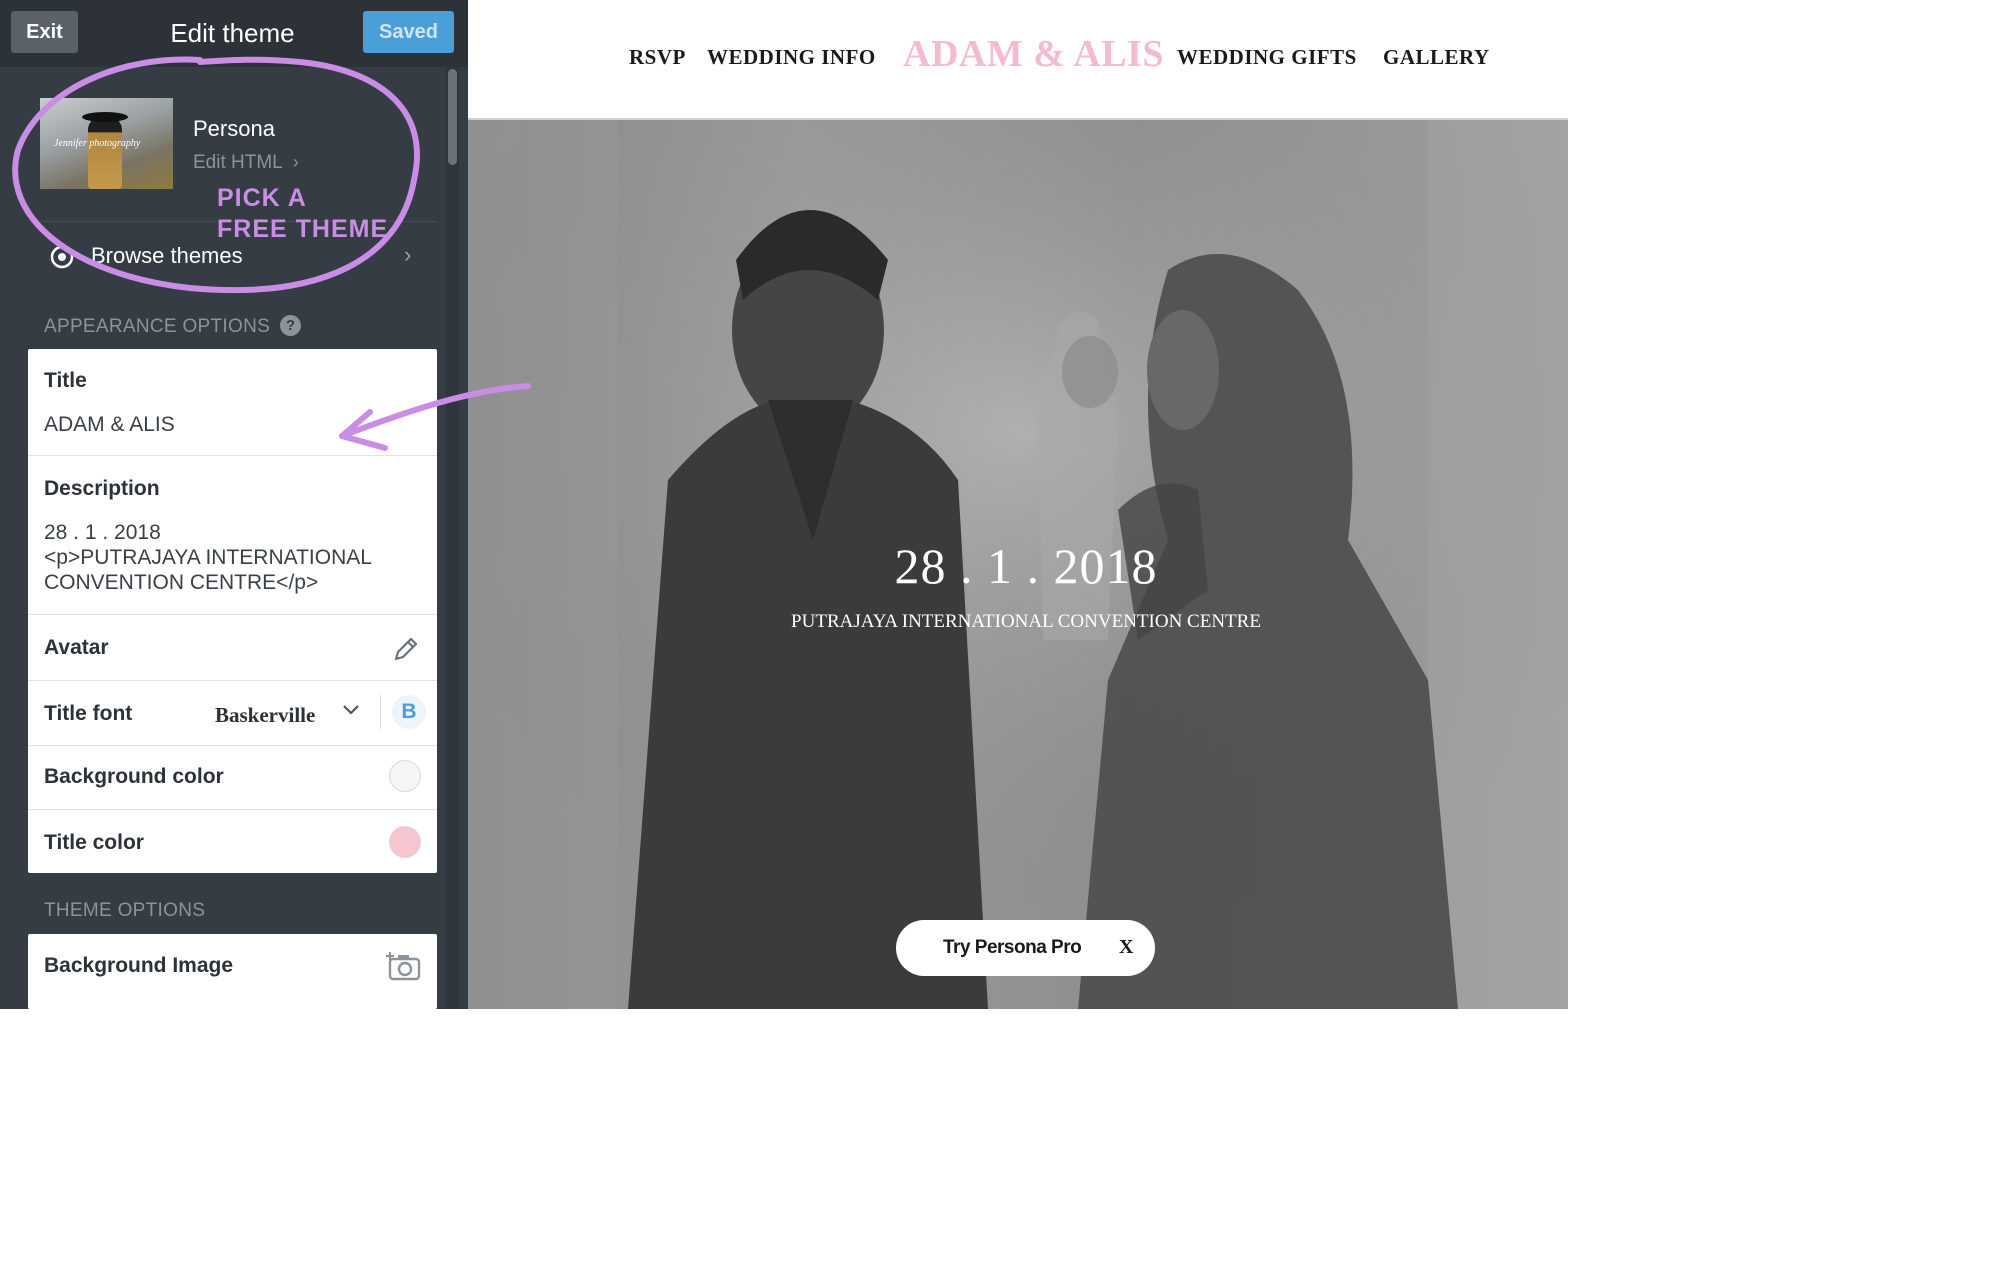 The height and width of the screenshot is (1284, 1996). I want to click on try-pro-label: Try Persona Pro, so click(1012, 948).